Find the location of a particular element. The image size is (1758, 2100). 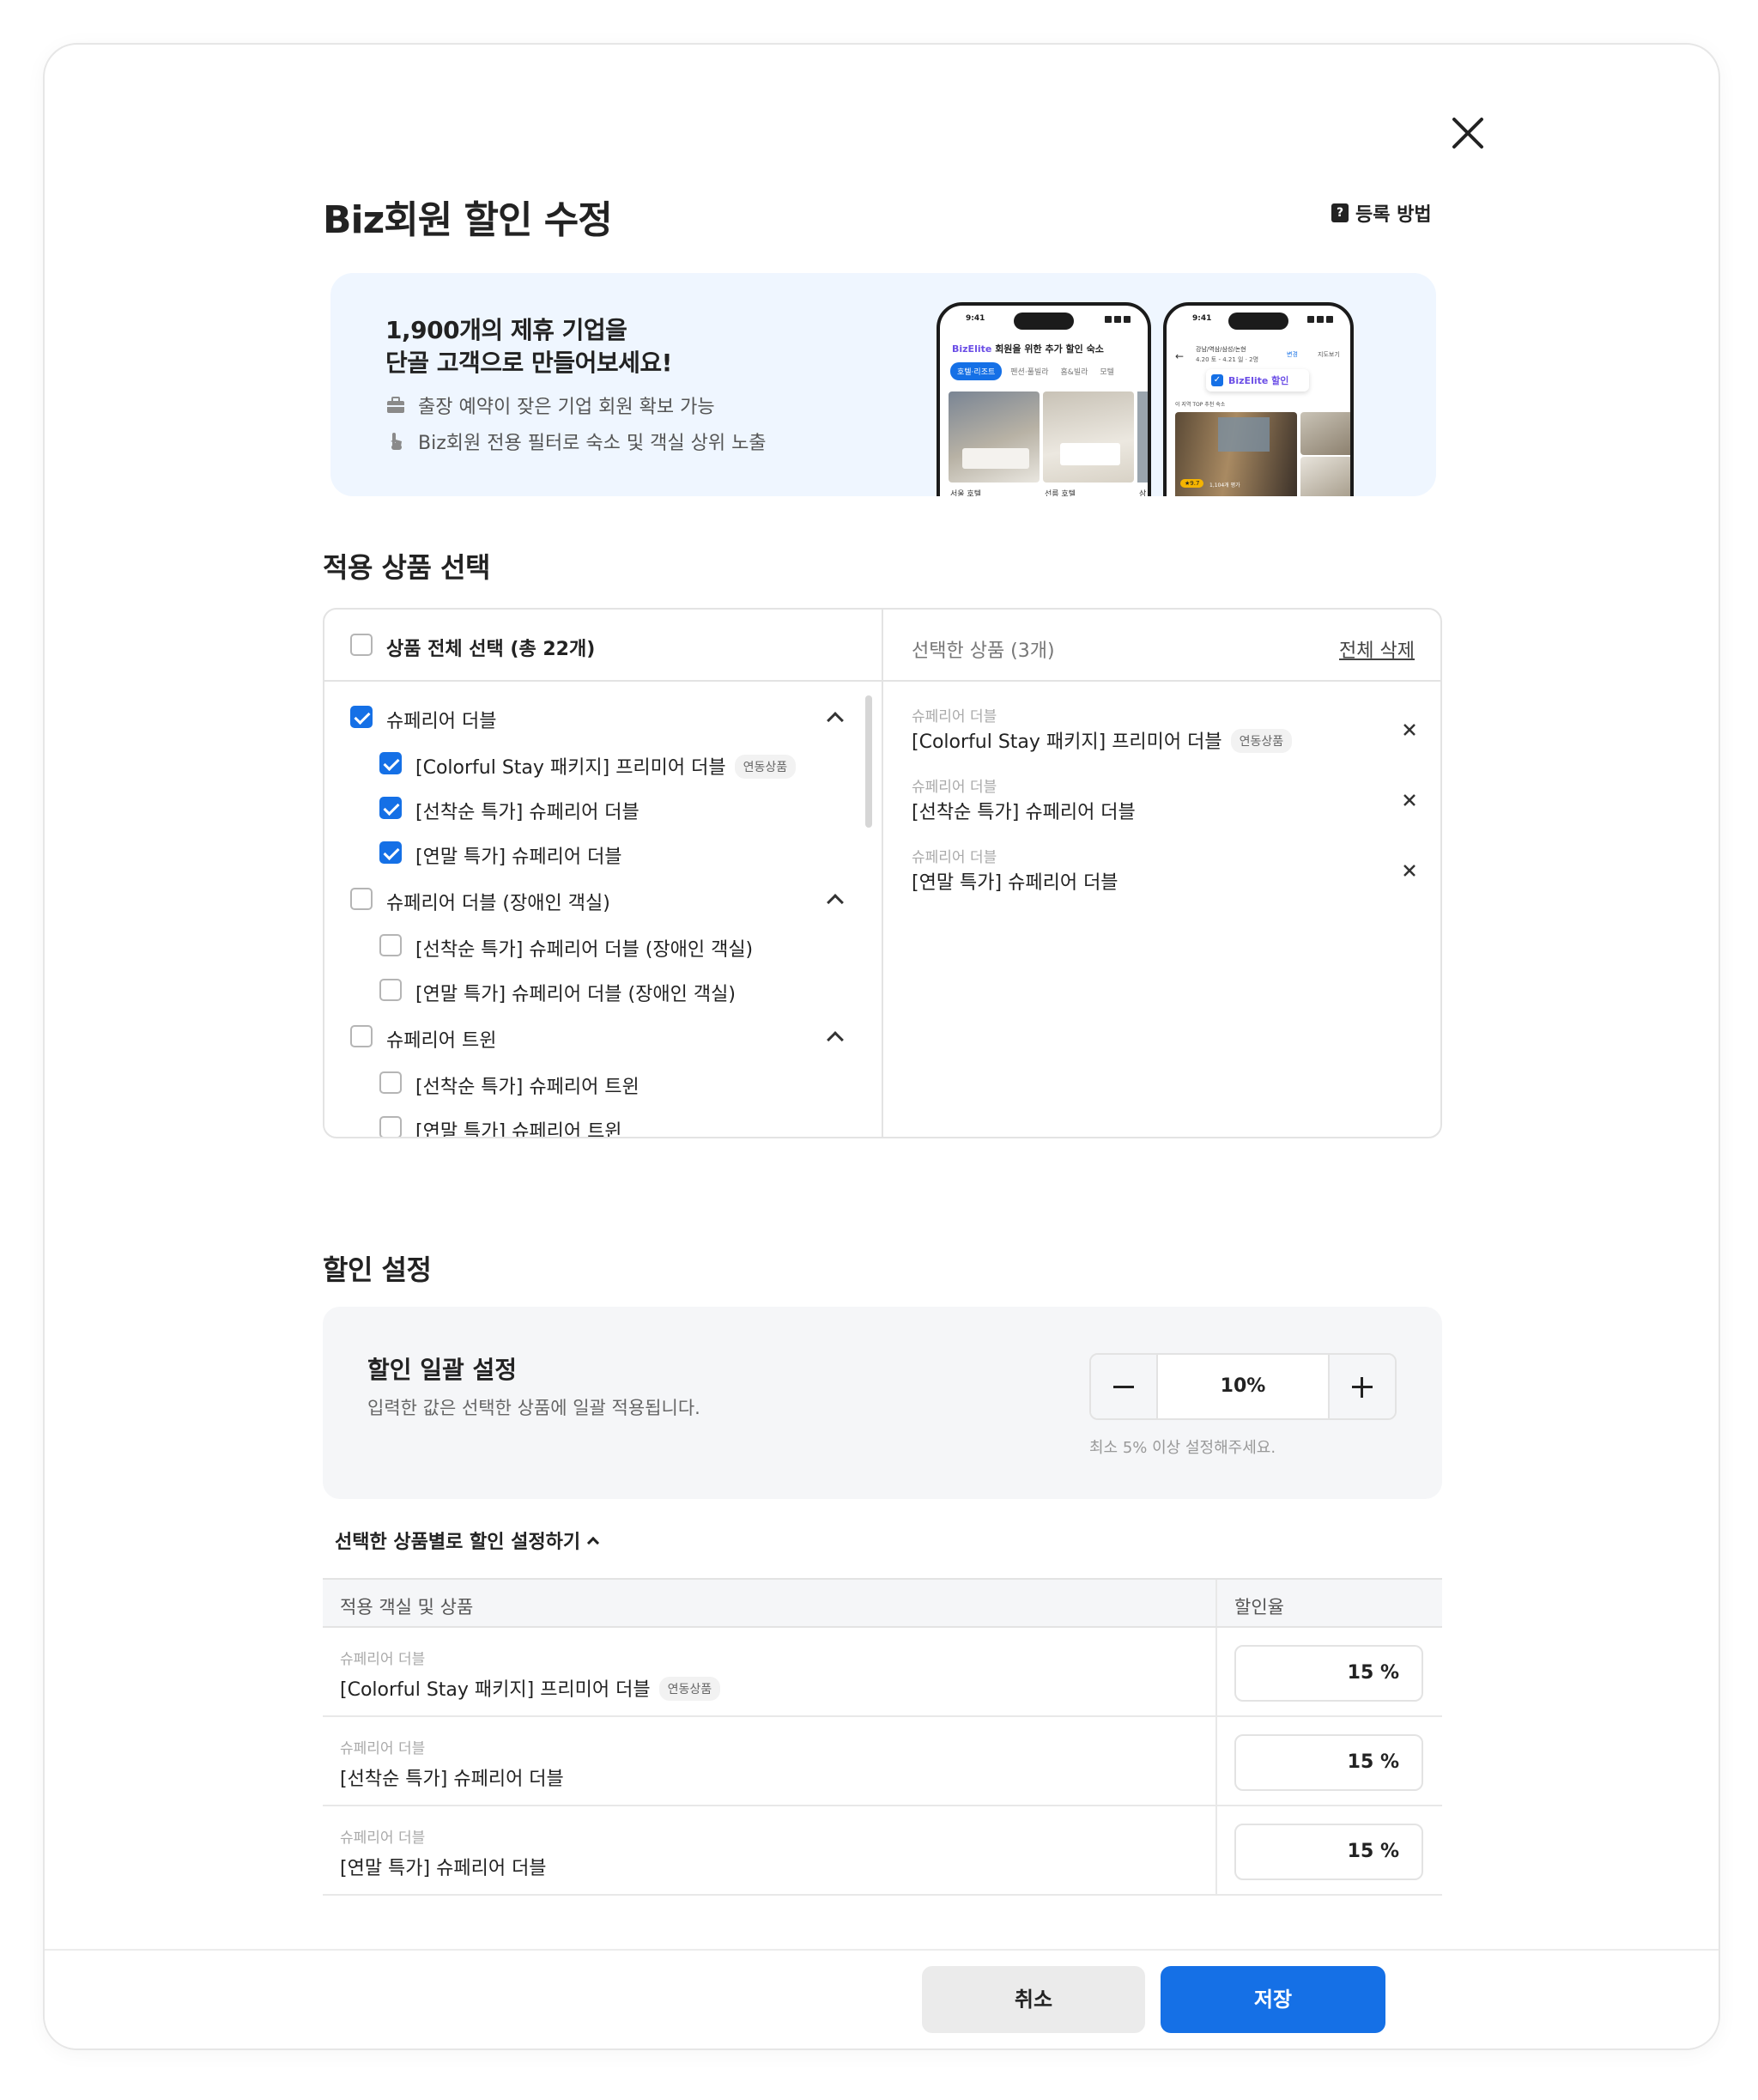

cancel-button: 취소 is located at coordinates (1033, 1999).